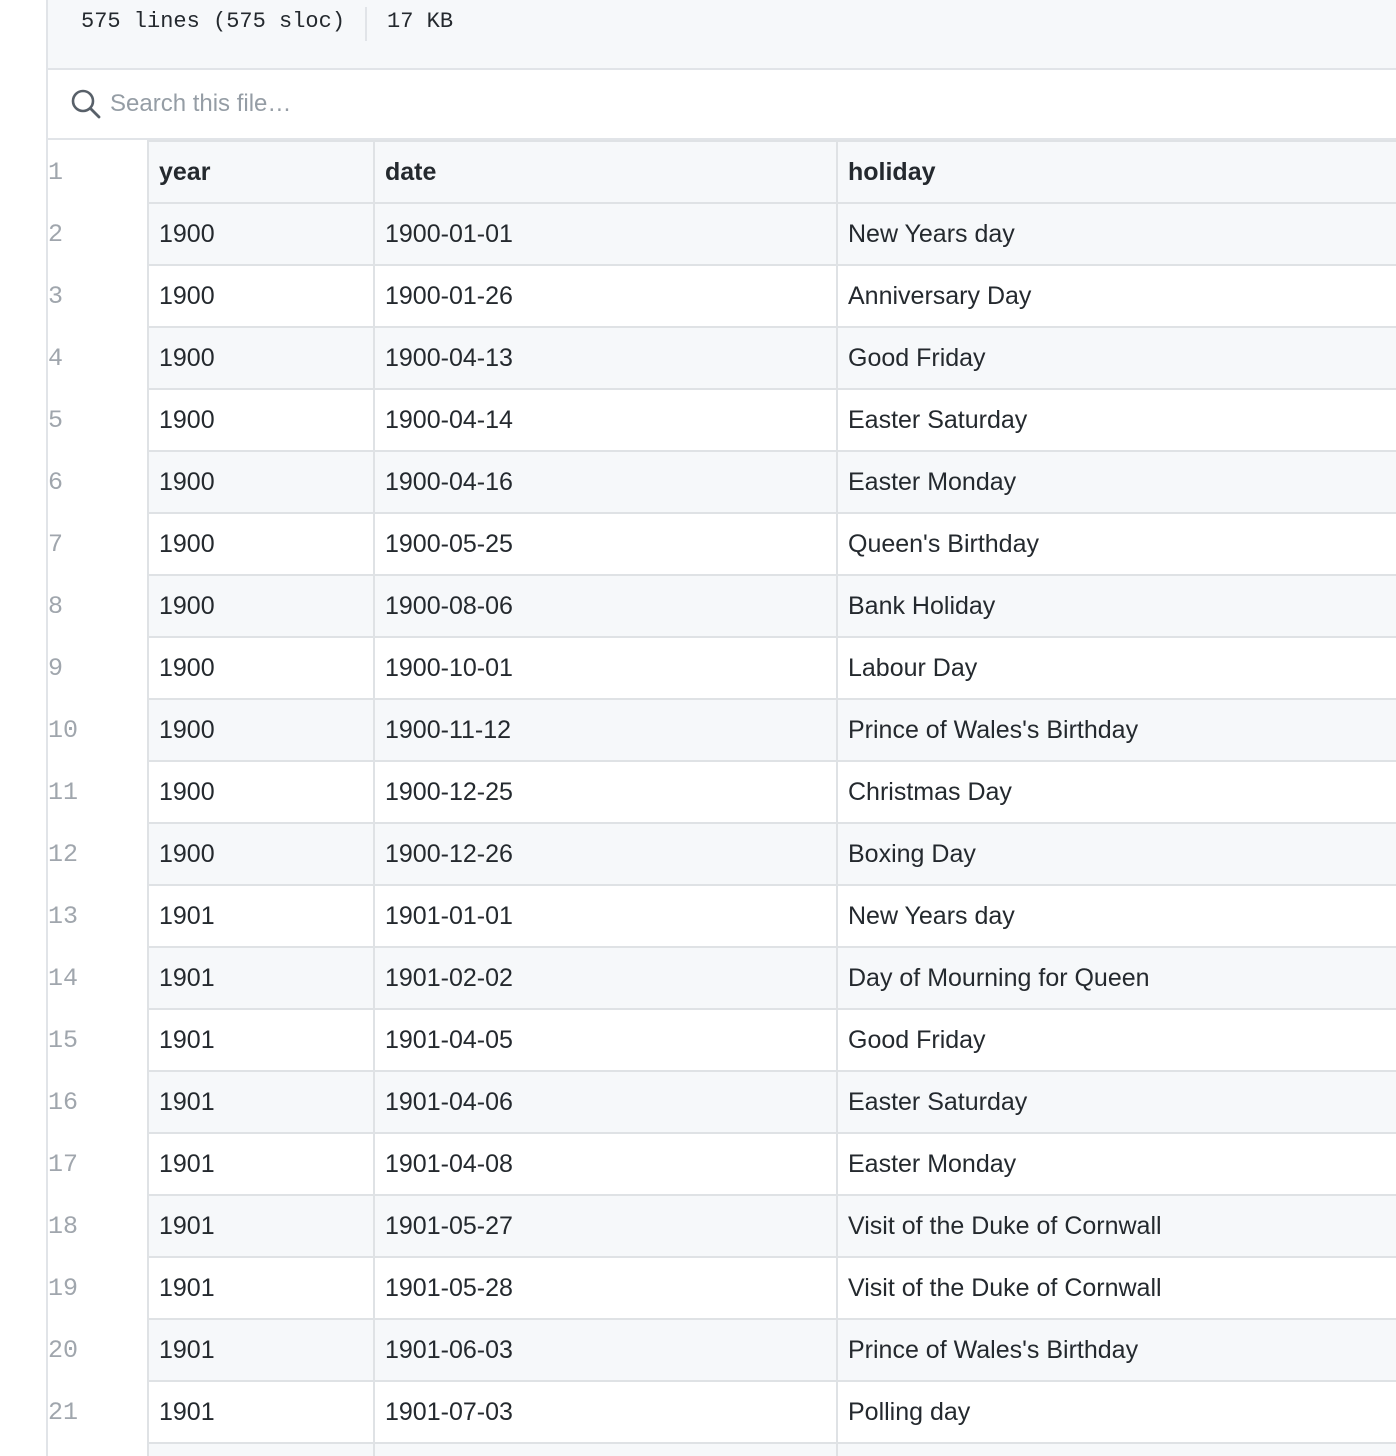 This screenshot has height=1456, width=1396. Describe the element at coordinates (605, 1226) in the screenshot. I see `cell-date: 1901-05-27` at that location.